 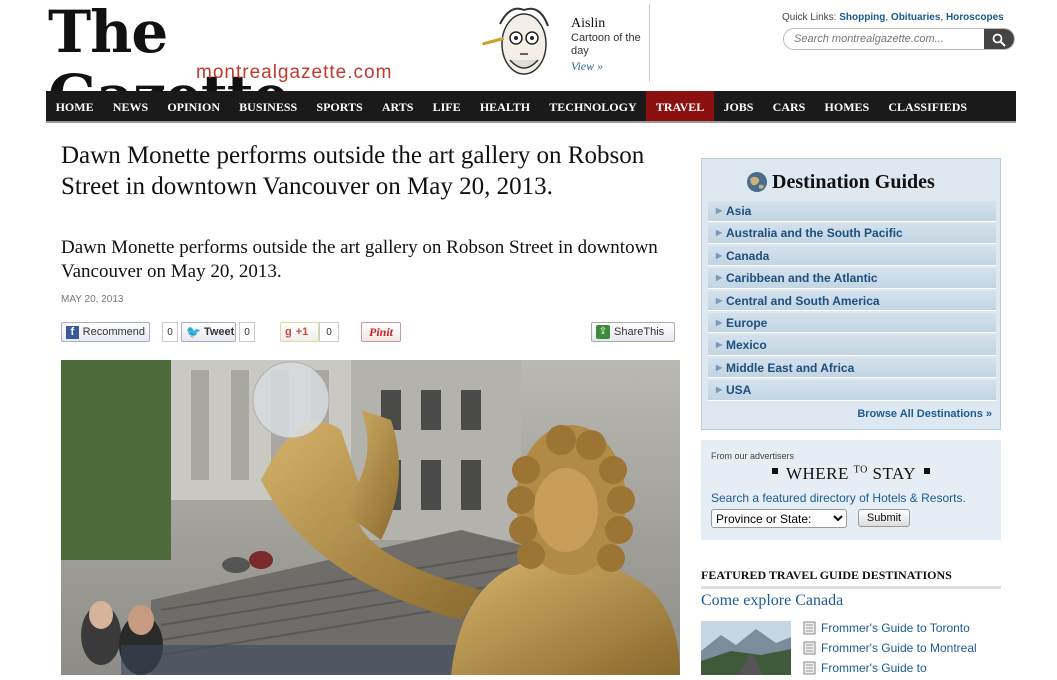 I want to click on facebook-recommend-button: f Recommend, so click(x=105, y=332).